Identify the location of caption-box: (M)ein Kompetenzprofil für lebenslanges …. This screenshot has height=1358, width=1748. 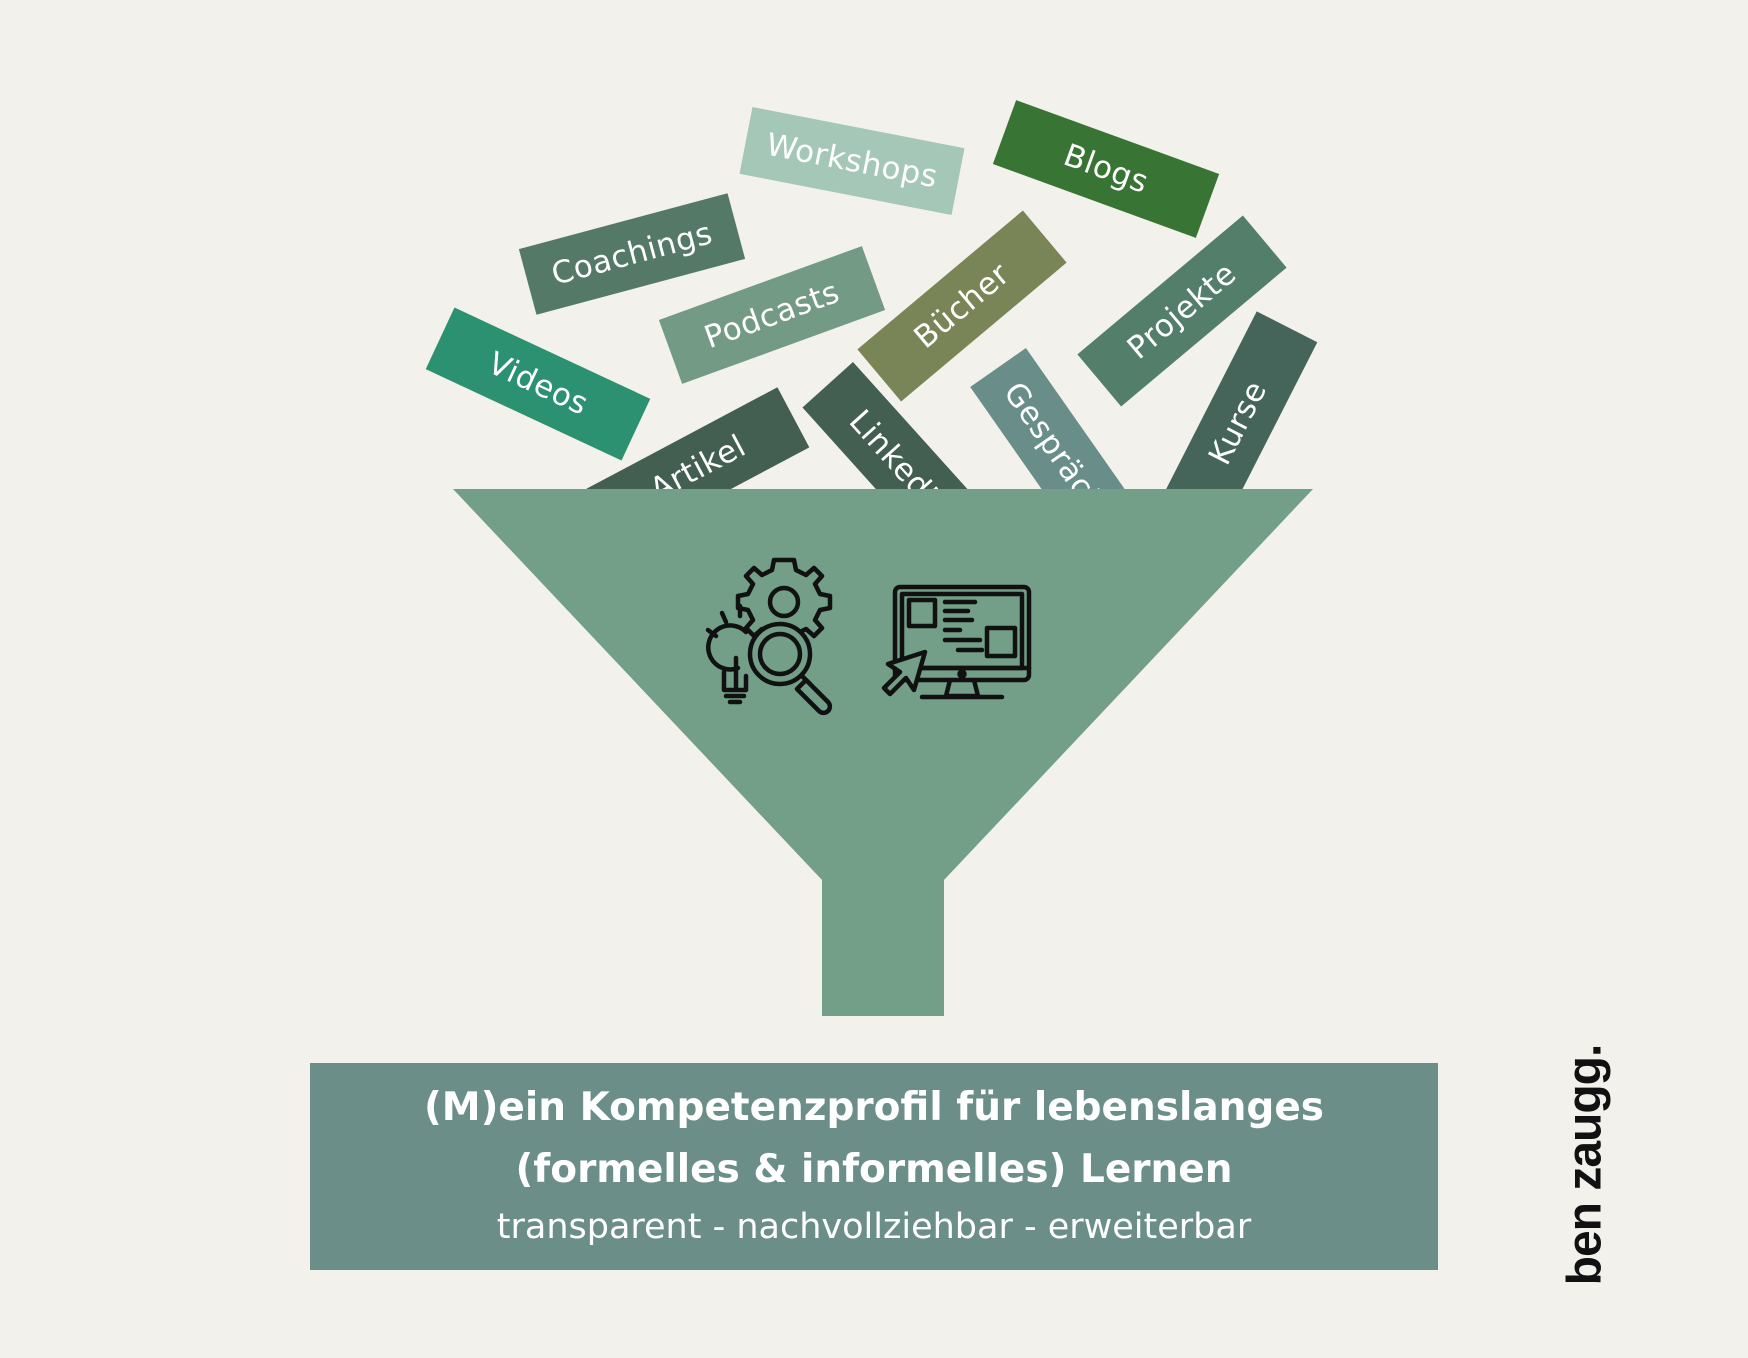
(874, 1166).